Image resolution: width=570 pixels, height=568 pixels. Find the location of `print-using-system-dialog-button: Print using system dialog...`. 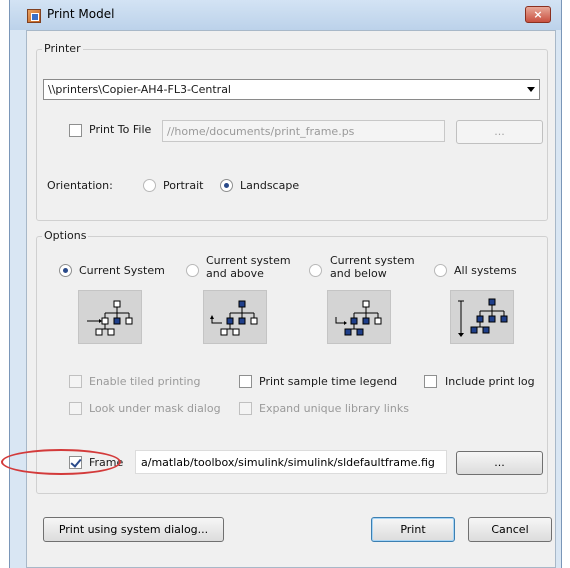

print-using-system-dialog-button: Print using system dialog... is located at coordinates (133, 529).